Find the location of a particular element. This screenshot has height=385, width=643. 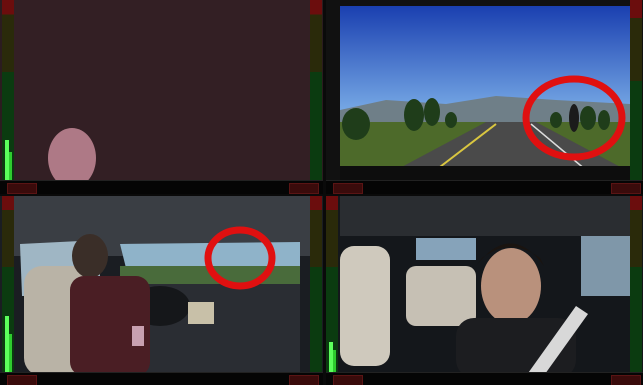

bear-figure is located at coordinates (574, 118).